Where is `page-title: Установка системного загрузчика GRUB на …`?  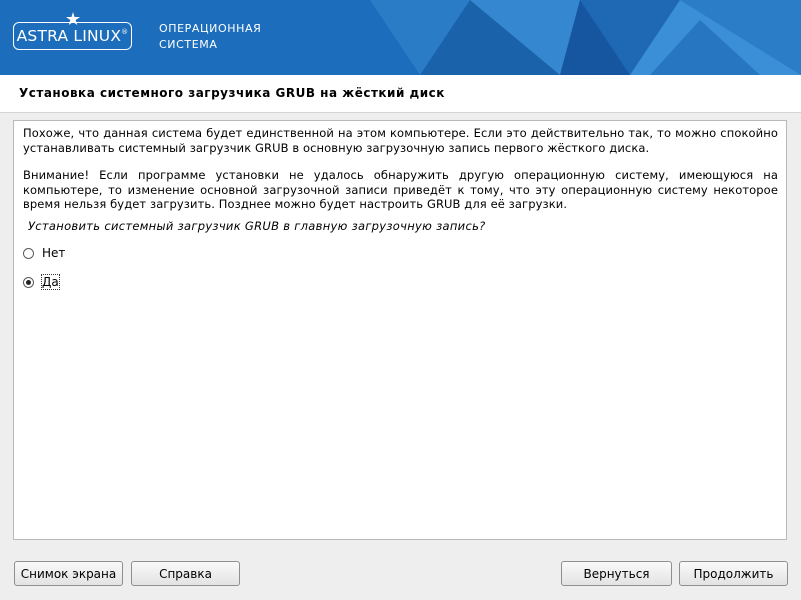 page-title: Установка системного загрузчика GRUB на … is located at coordinates (232, 93).